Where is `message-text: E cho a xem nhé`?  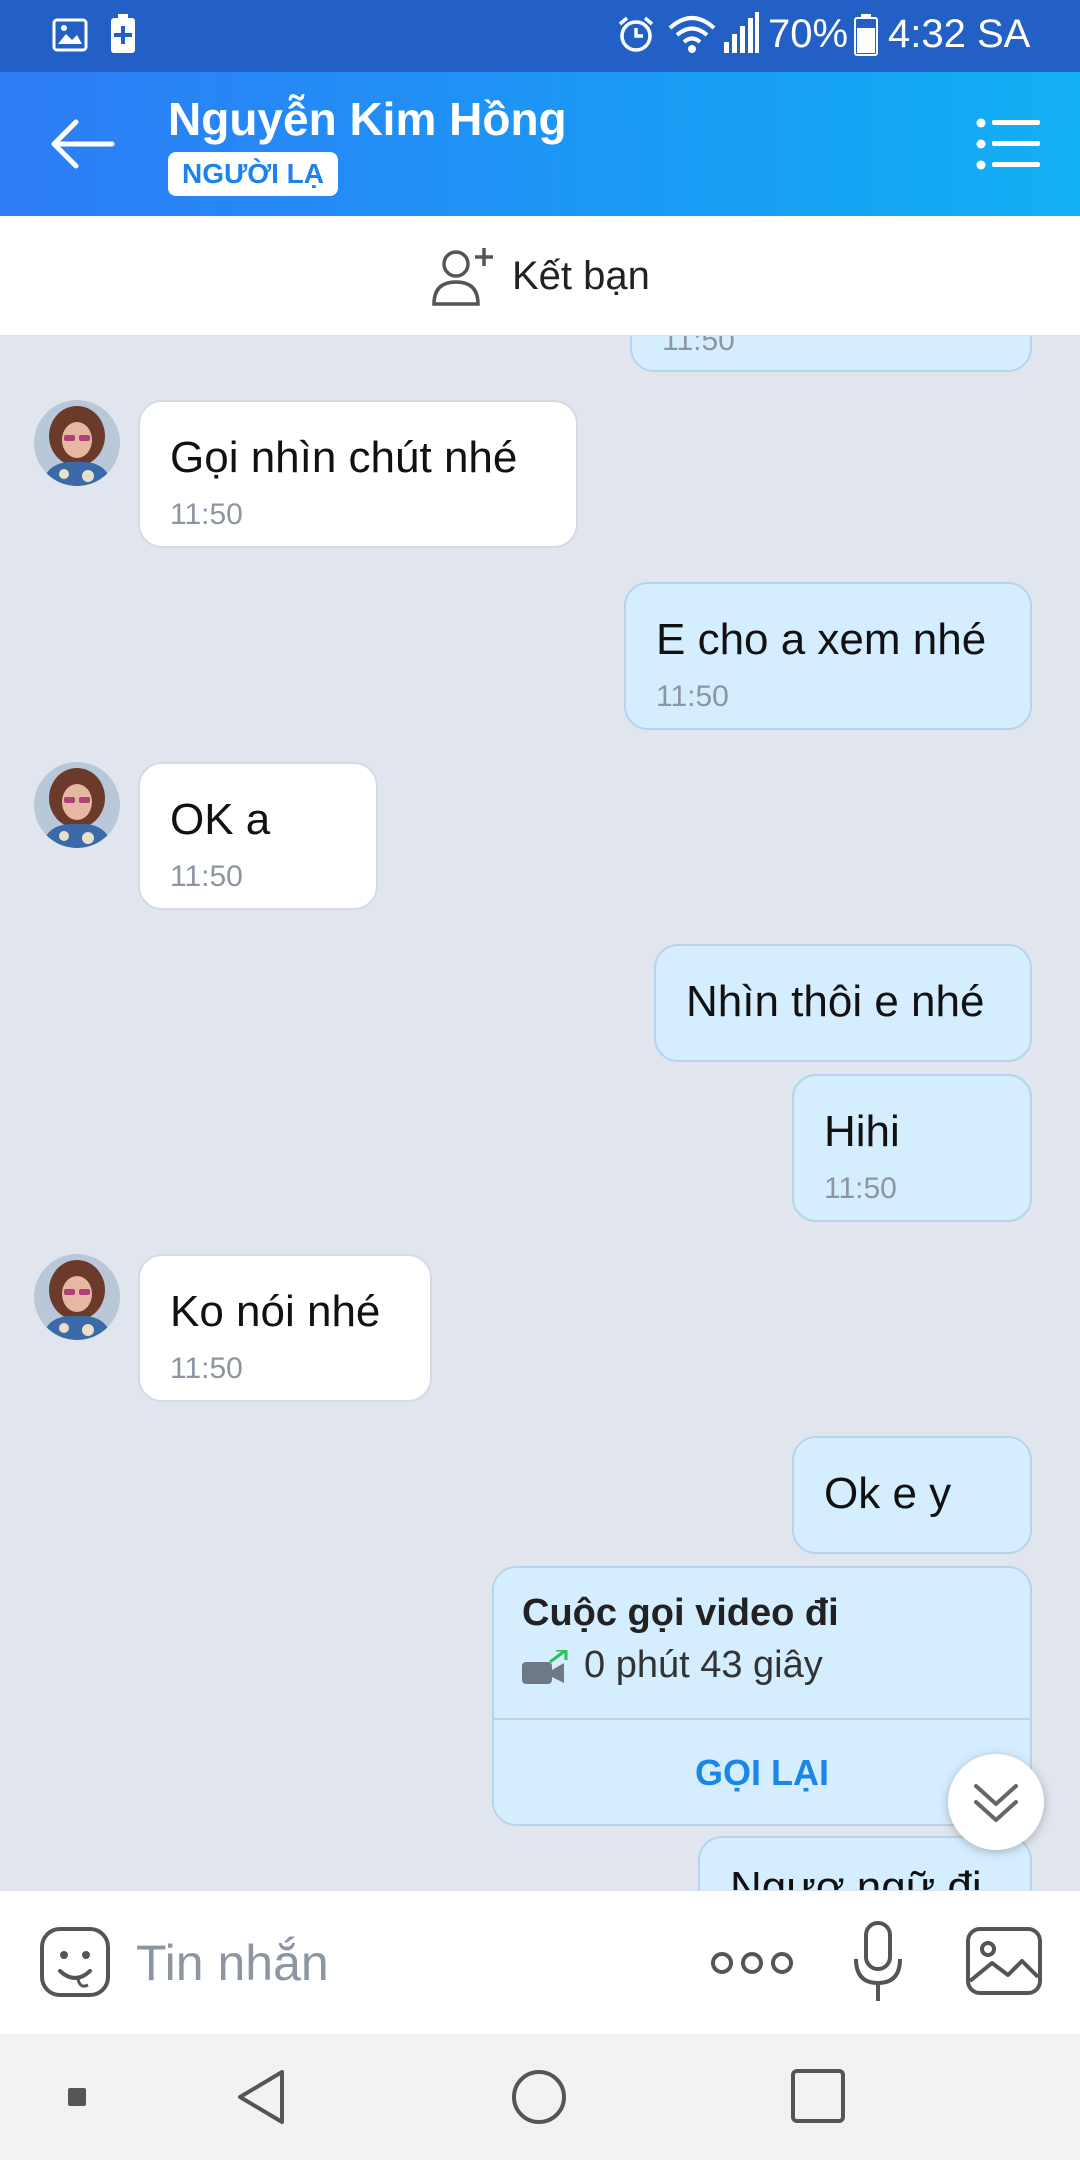 message-text: E cho a xem nhé is located at coordinates (821, 639).